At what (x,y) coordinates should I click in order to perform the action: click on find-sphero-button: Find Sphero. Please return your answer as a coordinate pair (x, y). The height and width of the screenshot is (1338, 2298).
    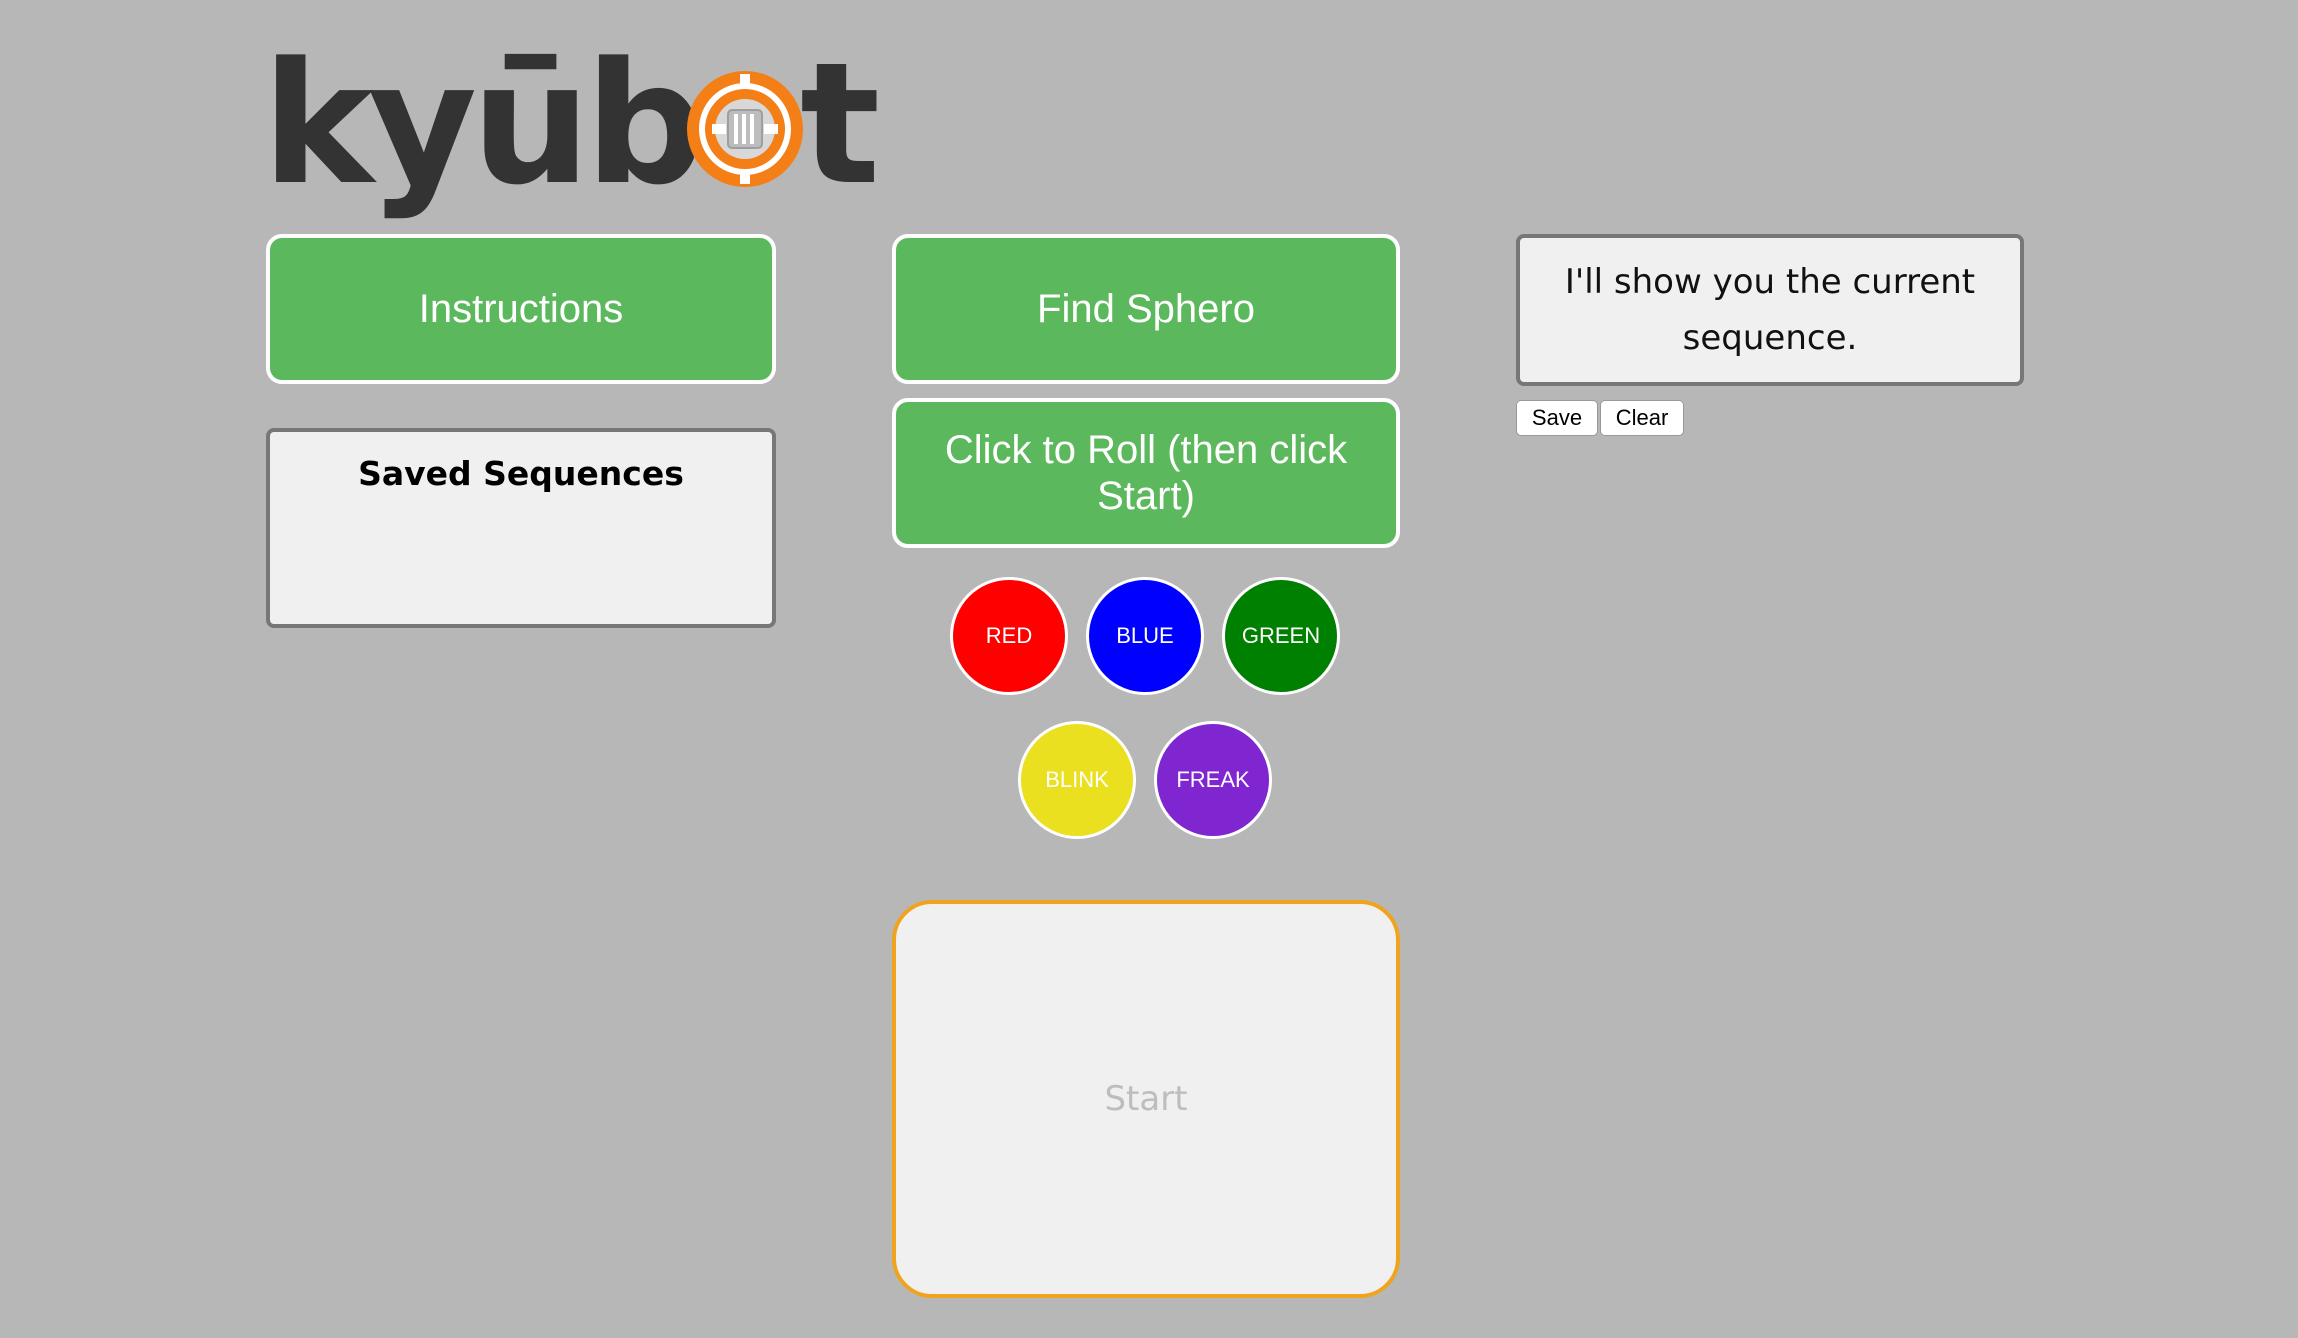
    Looking at the image, I should click on (1146, 309).